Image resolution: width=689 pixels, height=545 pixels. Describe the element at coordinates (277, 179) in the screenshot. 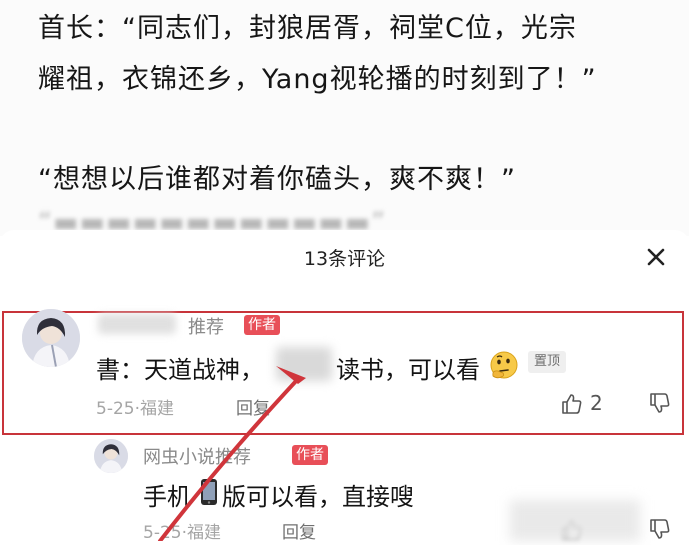

I see `article-line: “想想以后谁都对着你磕头，爽不爽！”` at that location.